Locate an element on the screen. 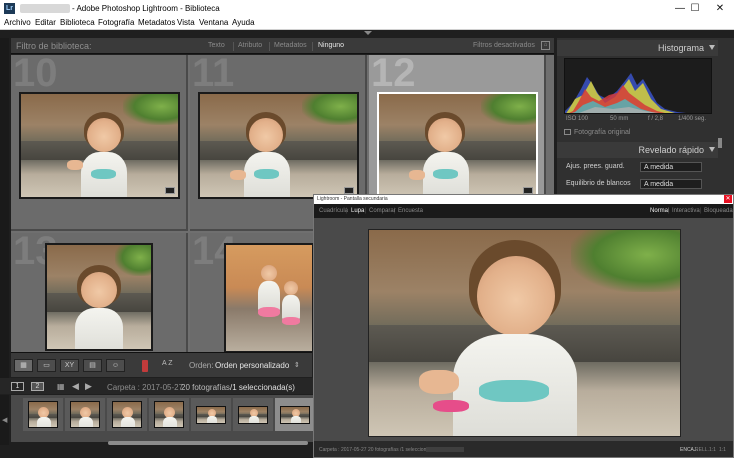 The width and height of the screenshot is (734, 458). left-panel-collapsed is located at coordinates (4, 208).